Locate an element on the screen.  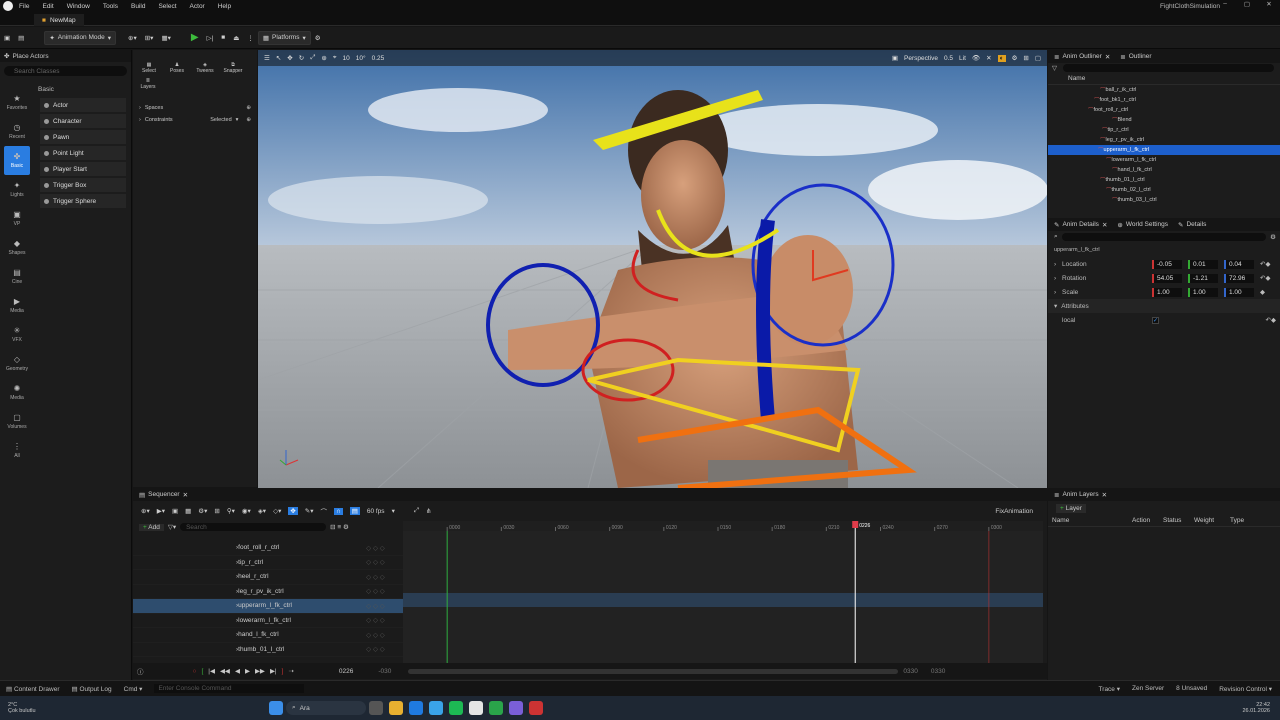
col-action: Action is located at coordinates (1147, 520).